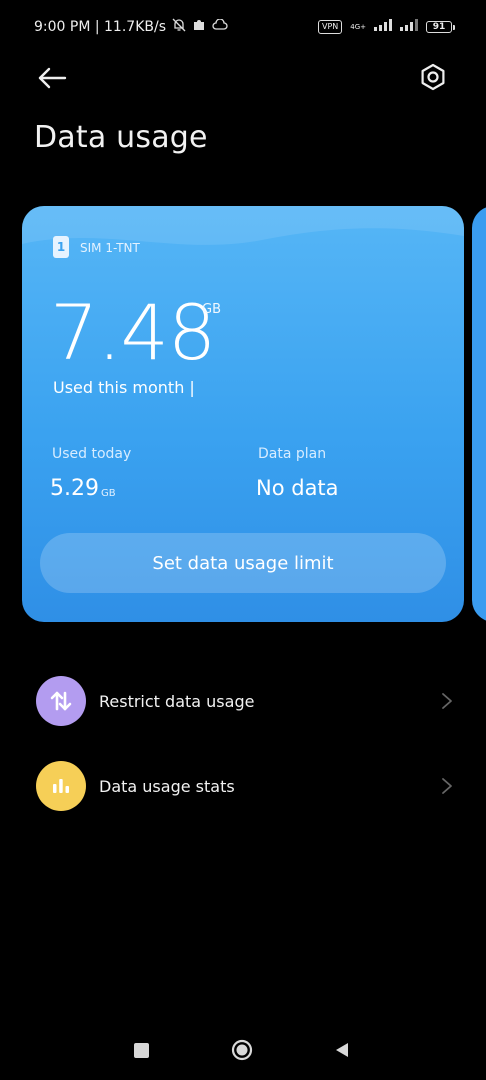 This screenshot has height=1080, width=486. What do you see at coordinates (61, 786) in the screenshot?
I see `bar-chart-icon` at bounding box center [61, 786].